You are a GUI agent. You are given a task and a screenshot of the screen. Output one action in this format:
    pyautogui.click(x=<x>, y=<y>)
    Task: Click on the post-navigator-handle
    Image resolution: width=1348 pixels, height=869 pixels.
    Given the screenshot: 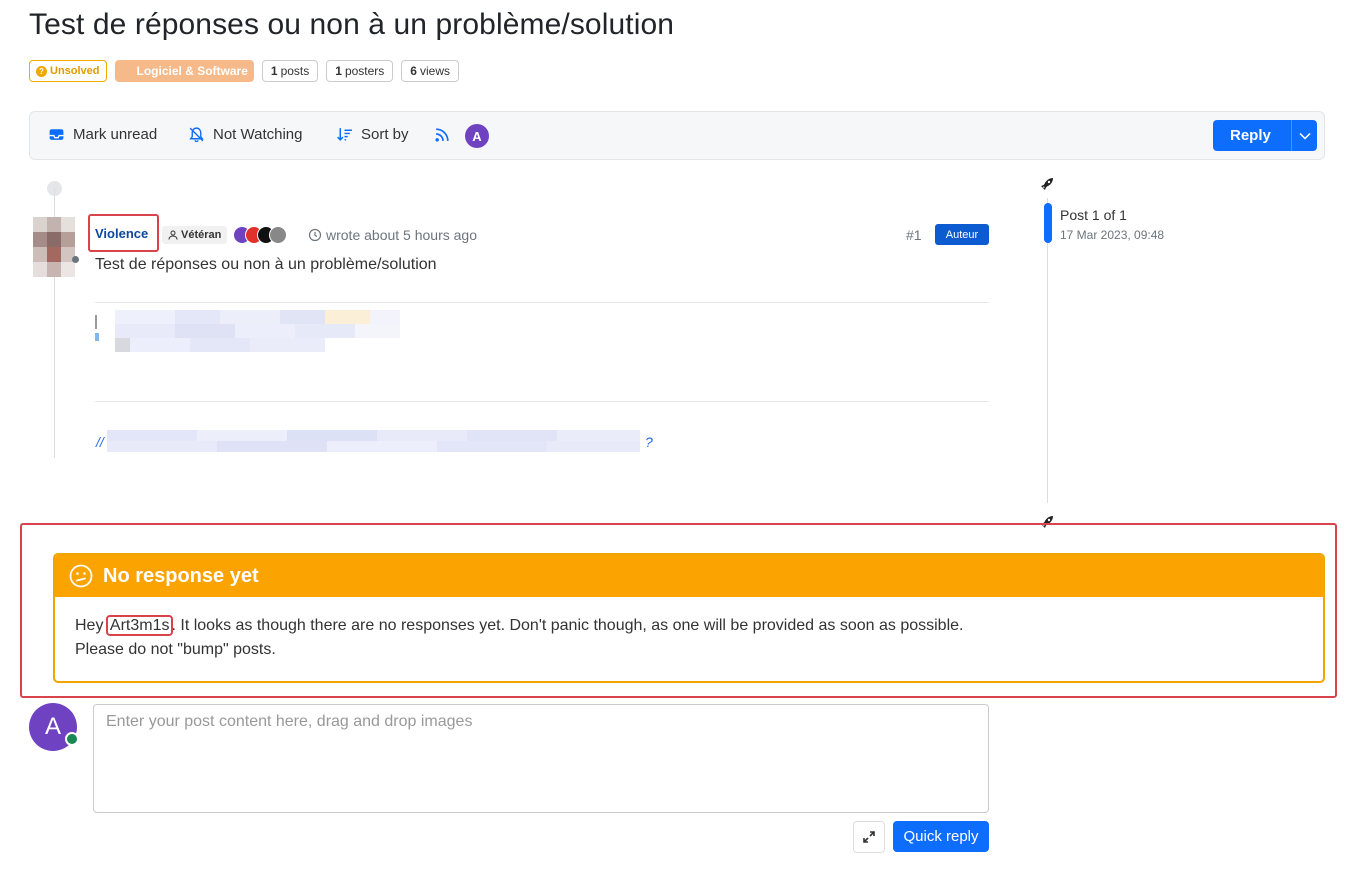 What is the action you would take?
    pyautogui.click(x=1048, y=223)
    